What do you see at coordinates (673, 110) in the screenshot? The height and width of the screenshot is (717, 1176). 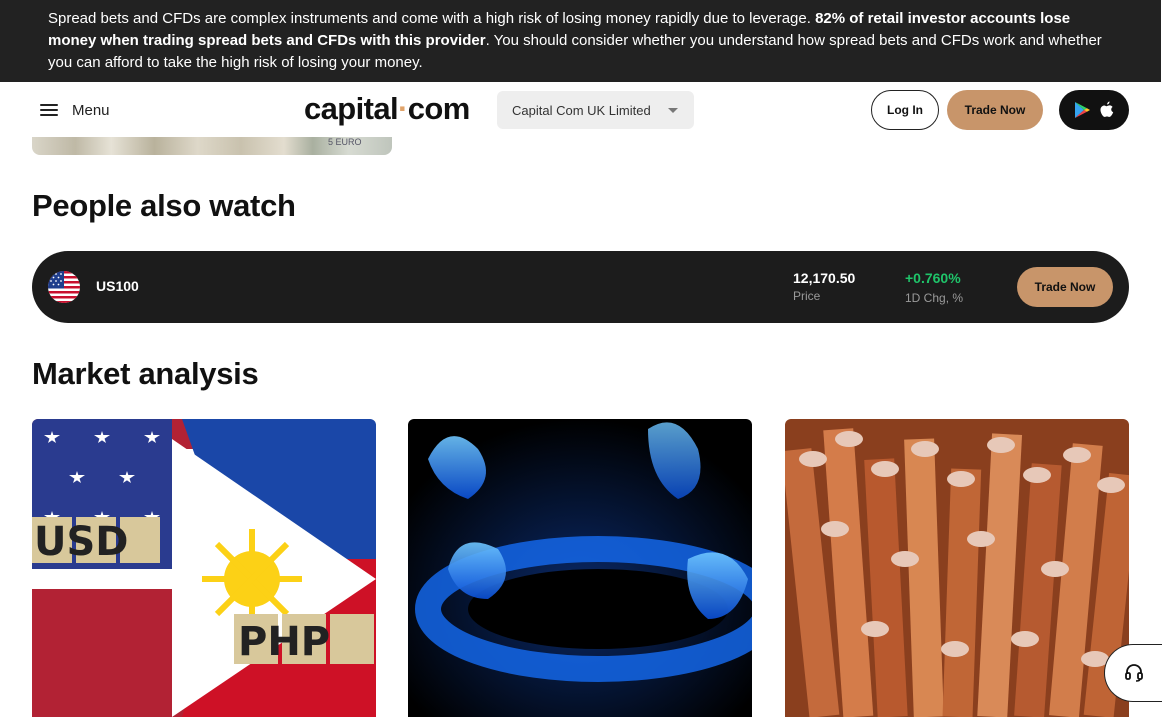 I see `chevron-down-icon` at bounding box center [673, 110].